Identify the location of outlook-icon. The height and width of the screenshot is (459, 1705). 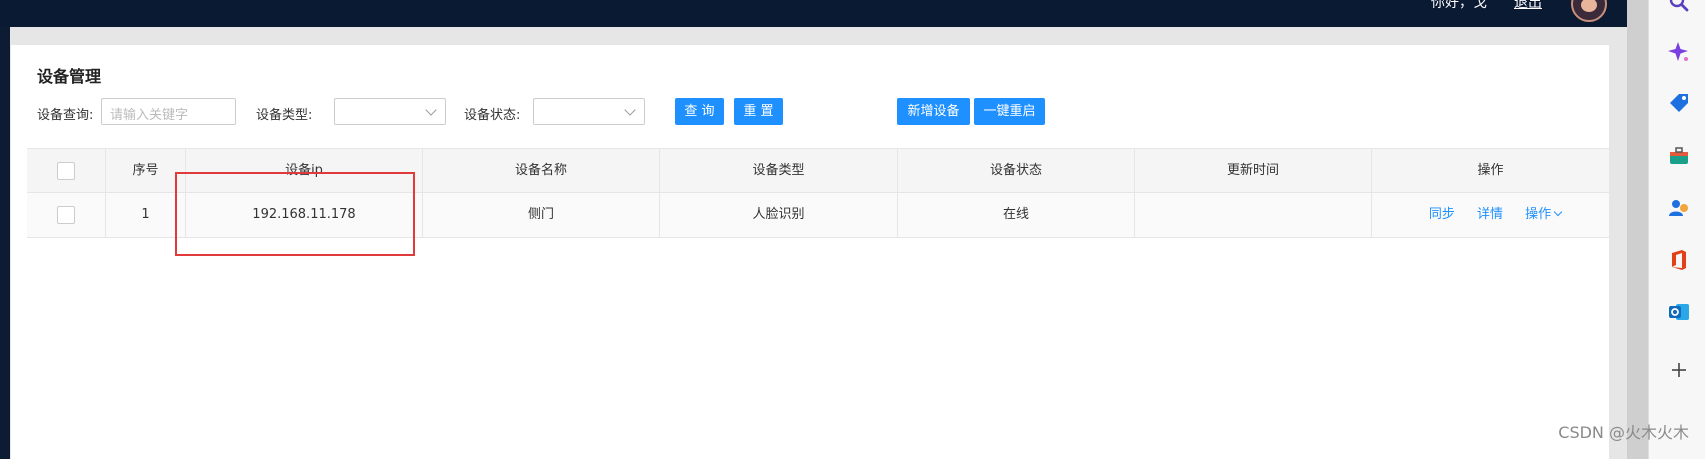
(1679, 312).